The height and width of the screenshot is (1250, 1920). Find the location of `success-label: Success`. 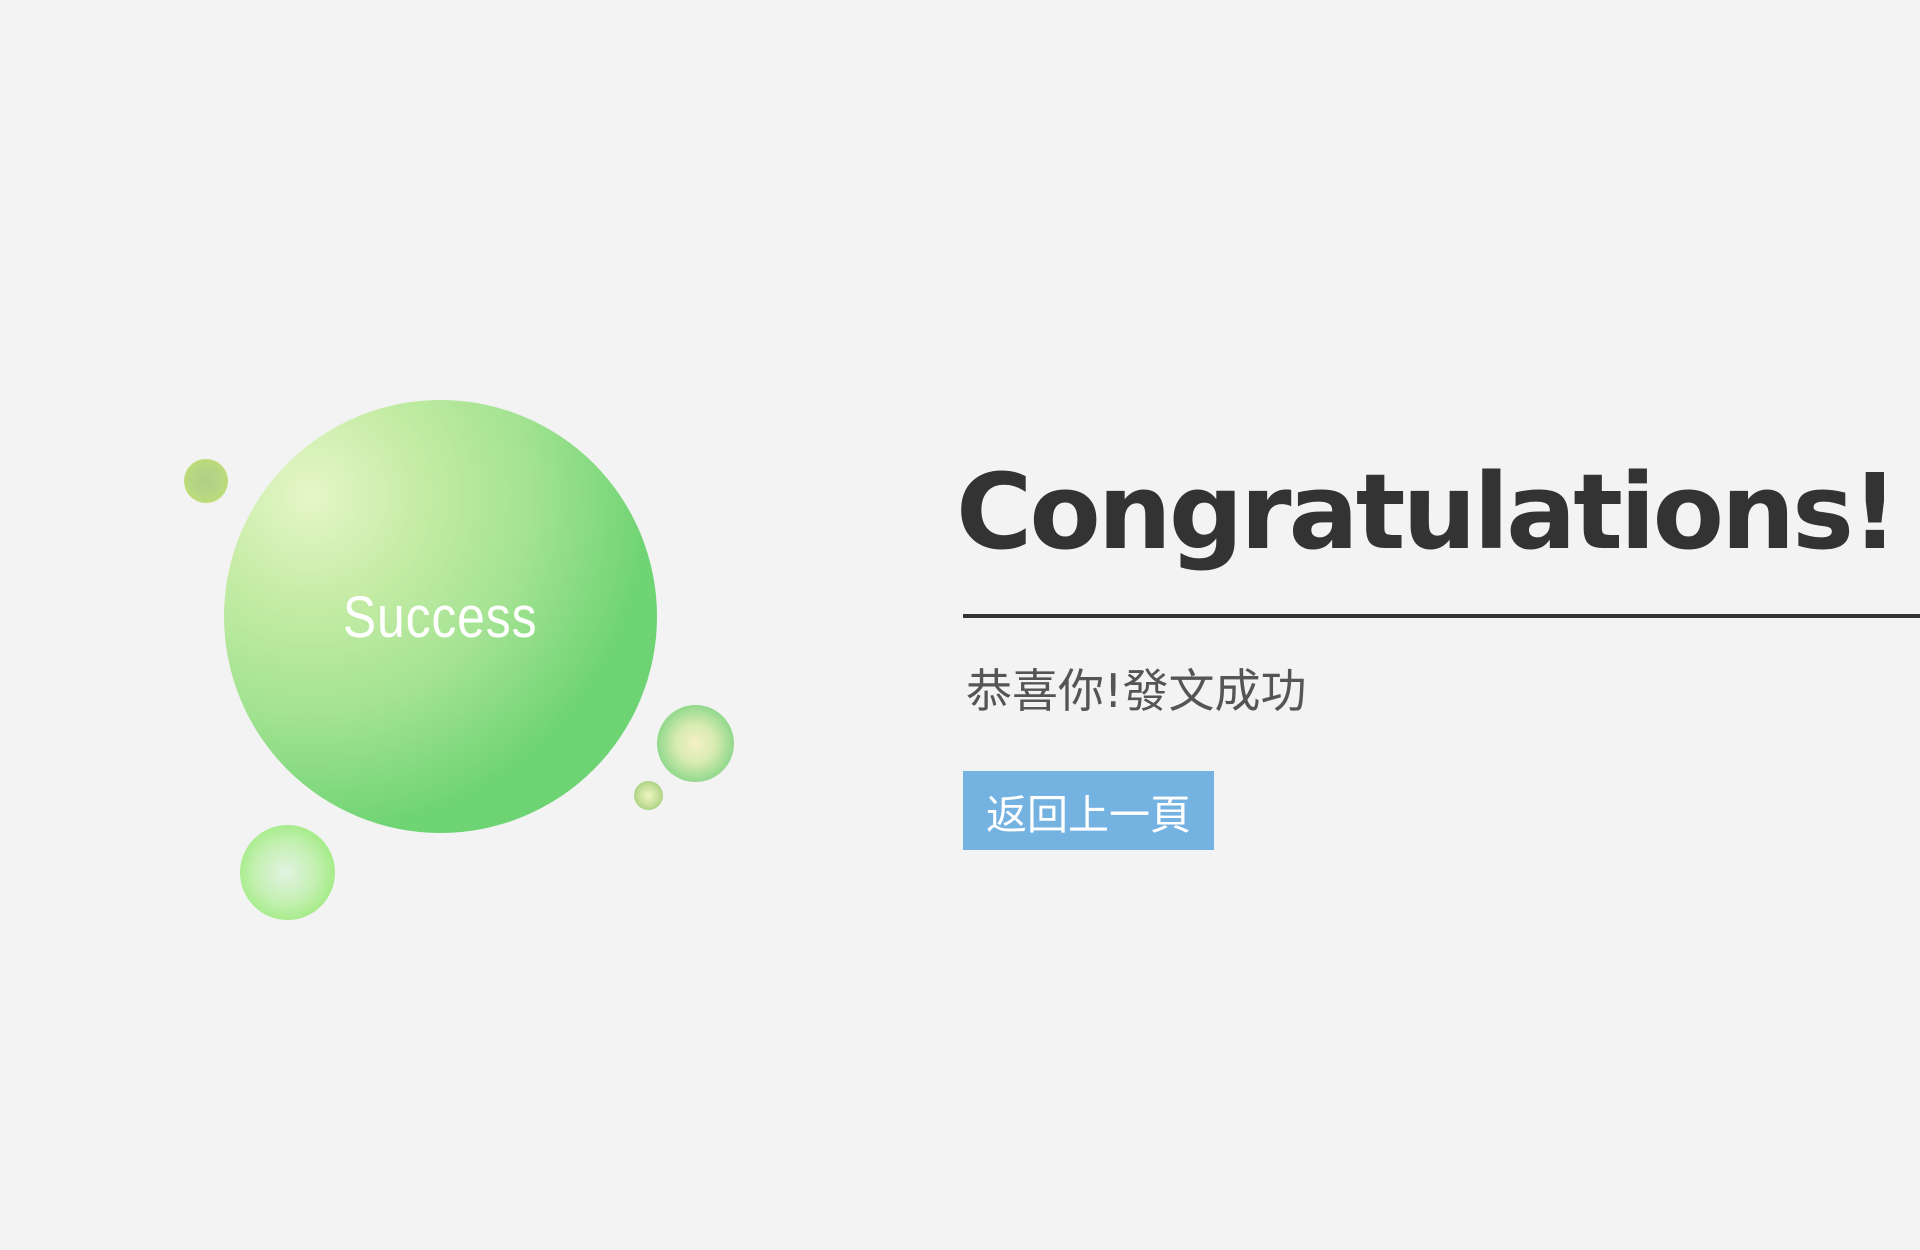

success-label: Success is located at coordinates (440, 617).